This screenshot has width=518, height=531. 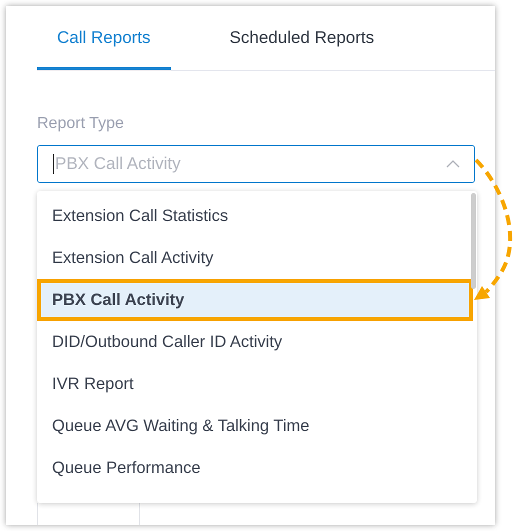 I want to click on dropdown-option: Queue Performance, so click(x=255, y=468).